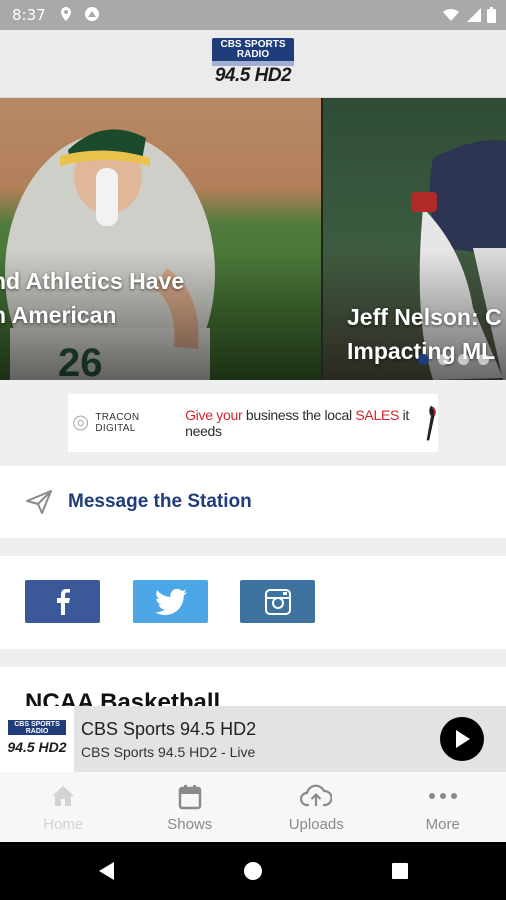 Image resolution: width=506 pixels, height=900 pixels. I want to click on logo-frequency: 94.5 HD2, so click(253, 75).